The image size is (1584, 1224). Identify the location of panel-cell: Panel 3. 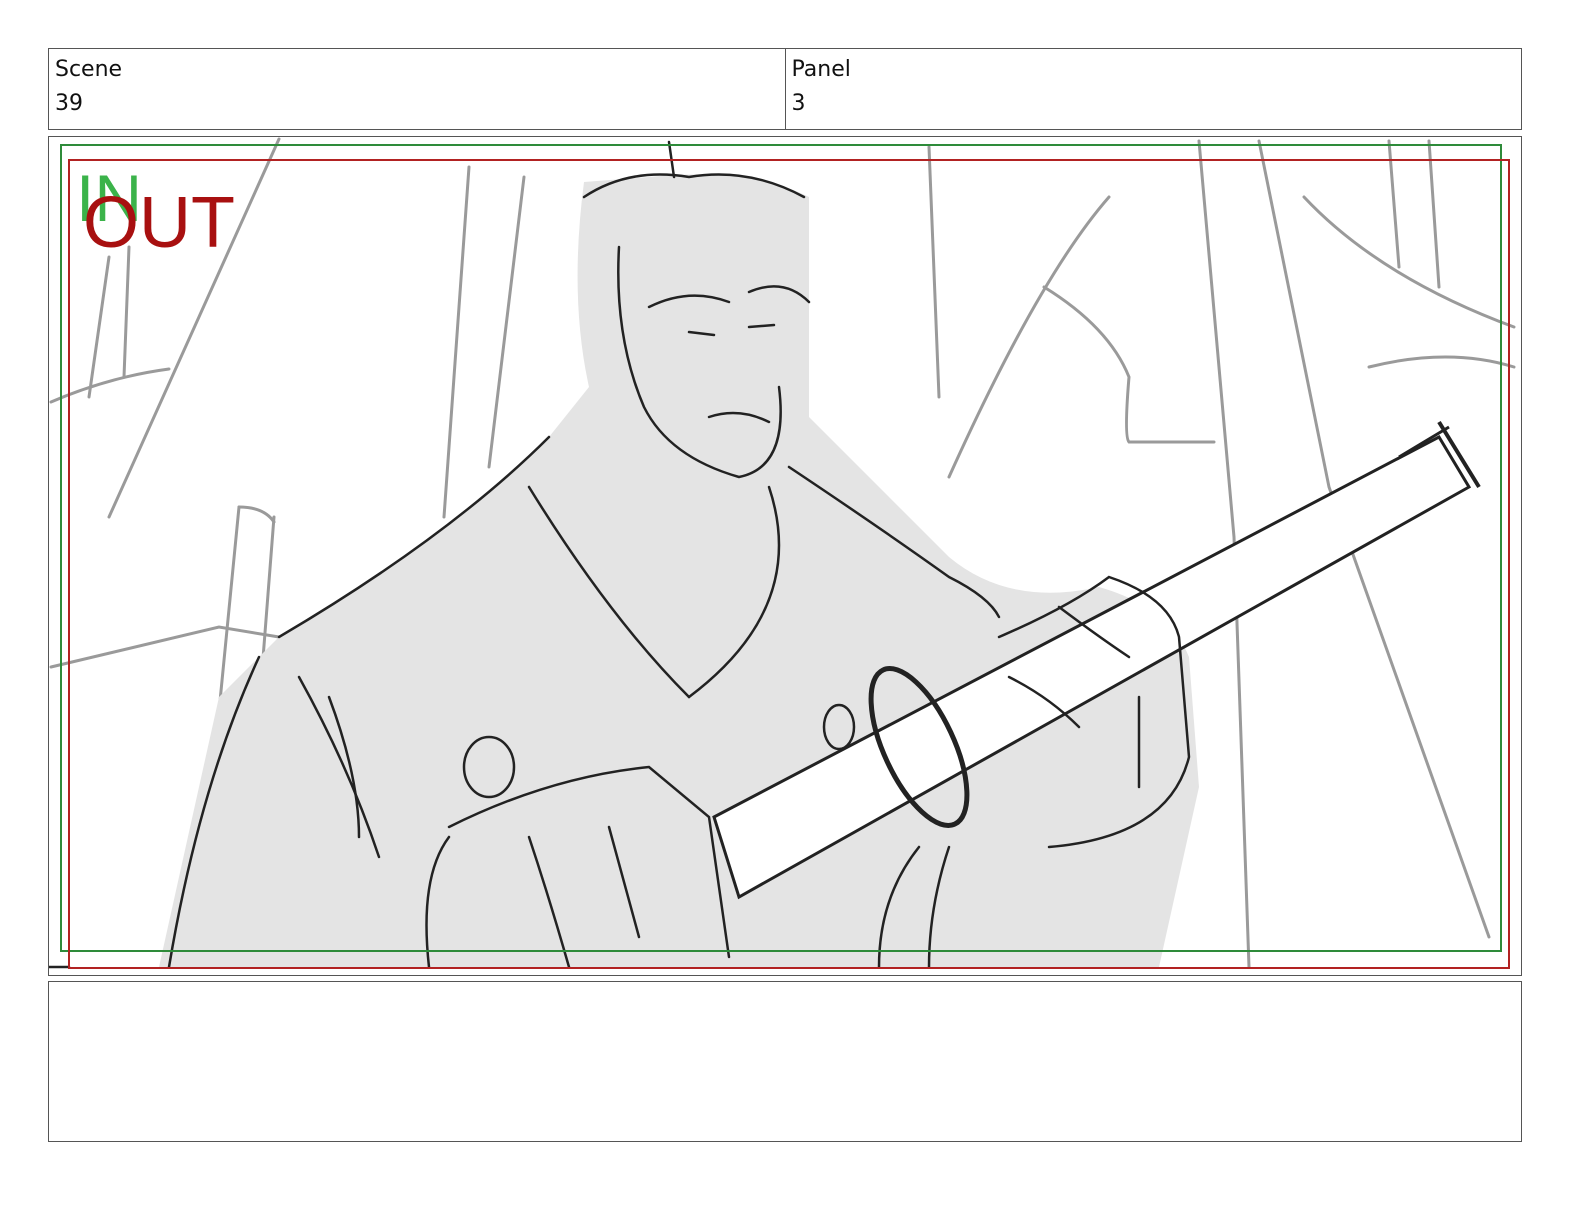
(1153, 89).